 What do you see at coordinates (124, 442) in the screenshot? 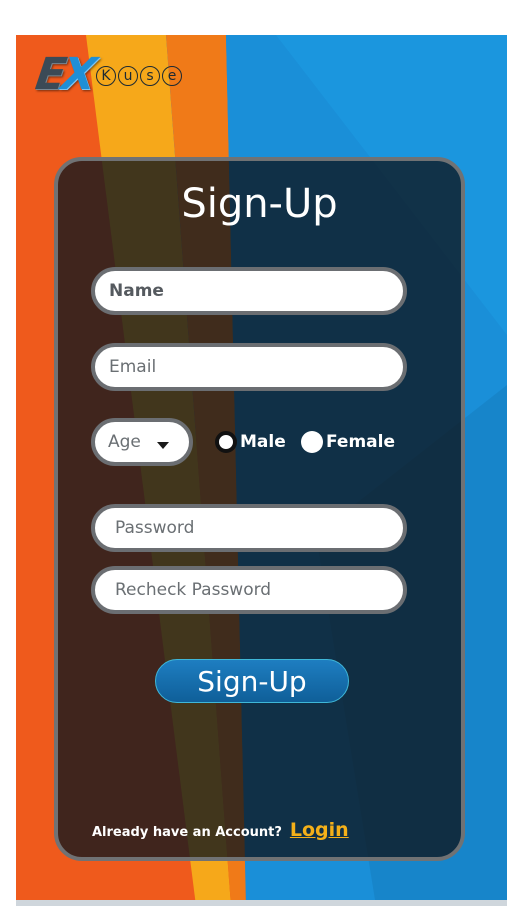
I see `age-select-label: Age` at bounding box center [124, 442].